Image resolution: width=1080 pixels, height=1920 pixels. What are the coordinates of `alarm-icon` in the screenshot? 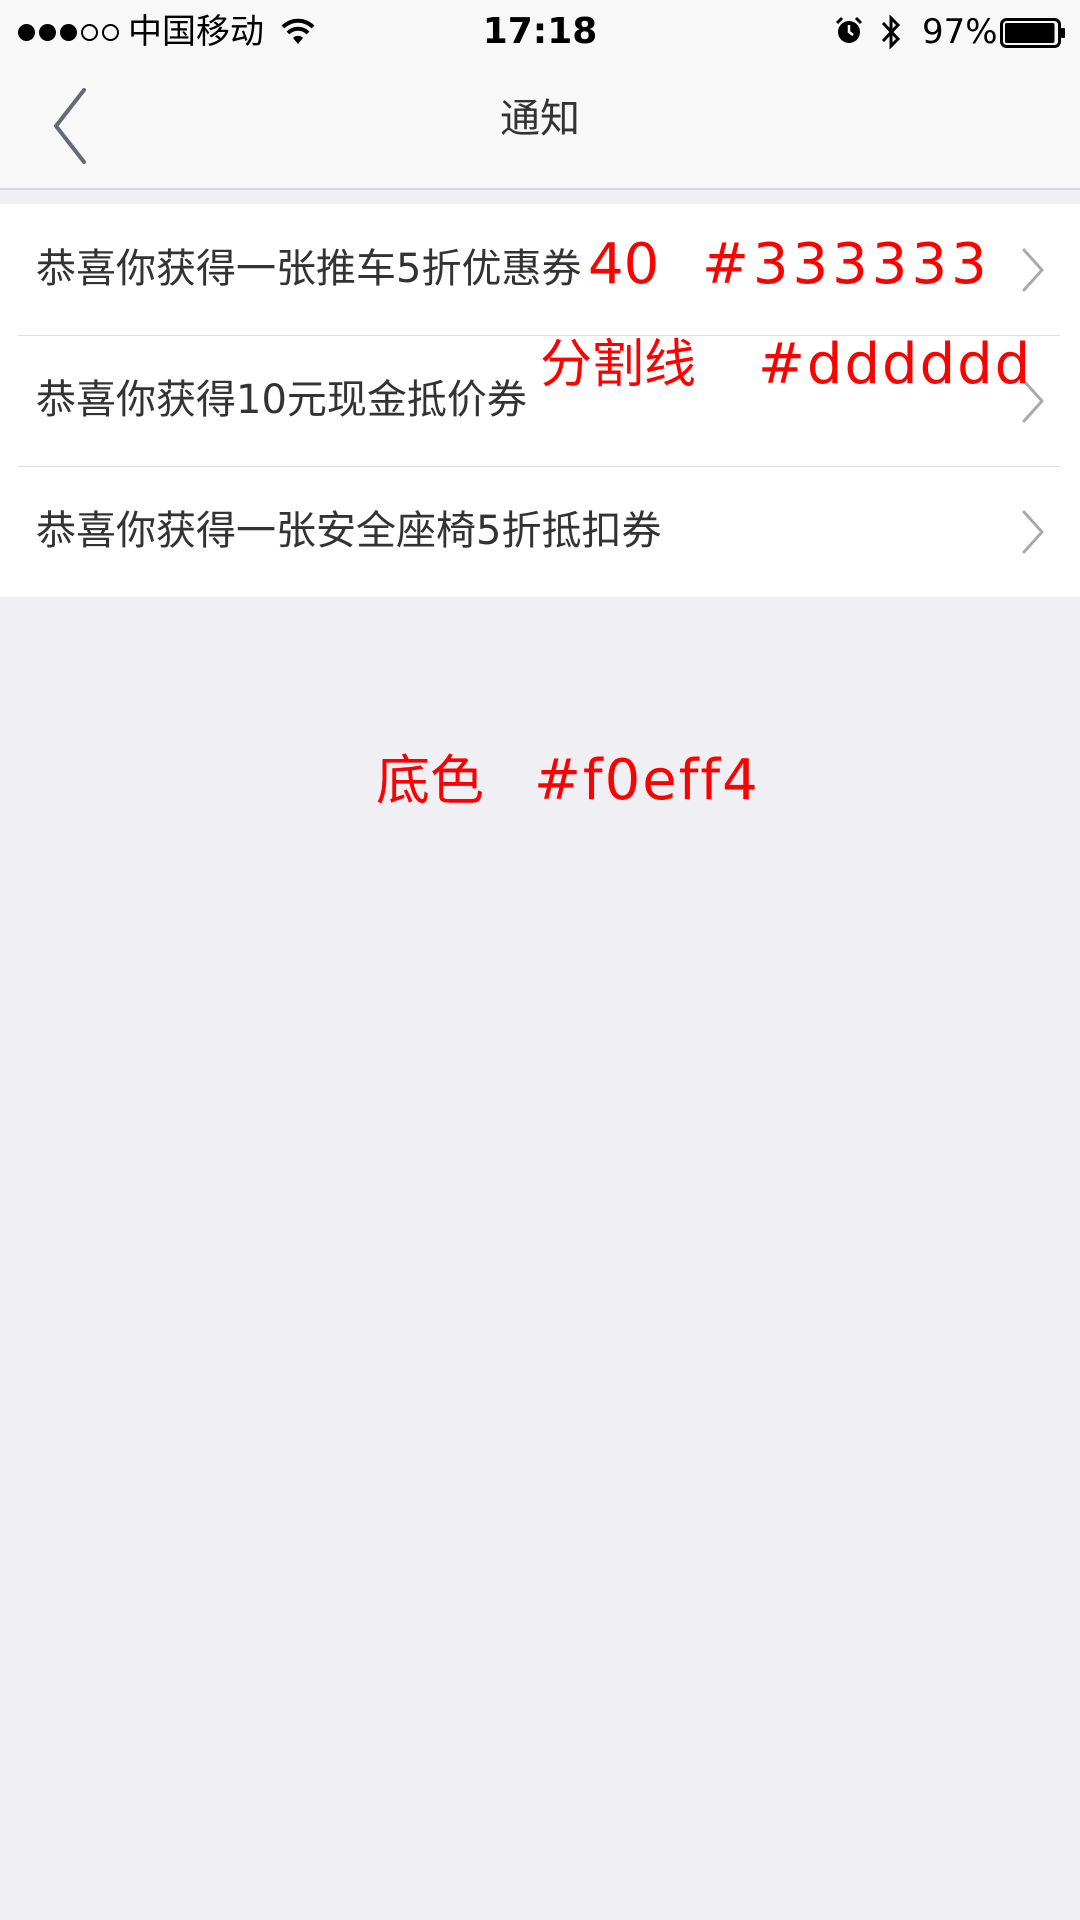 It's located at (849, 29).